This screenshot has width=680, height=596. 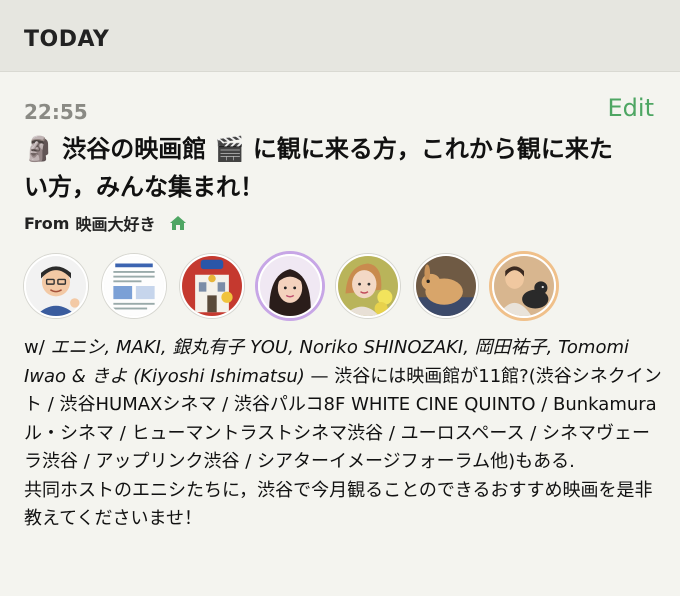 What do you see at coordinates (56, 112) in the screenshot?
I see `post-time: 22:55` at bounding box center [56, 112].